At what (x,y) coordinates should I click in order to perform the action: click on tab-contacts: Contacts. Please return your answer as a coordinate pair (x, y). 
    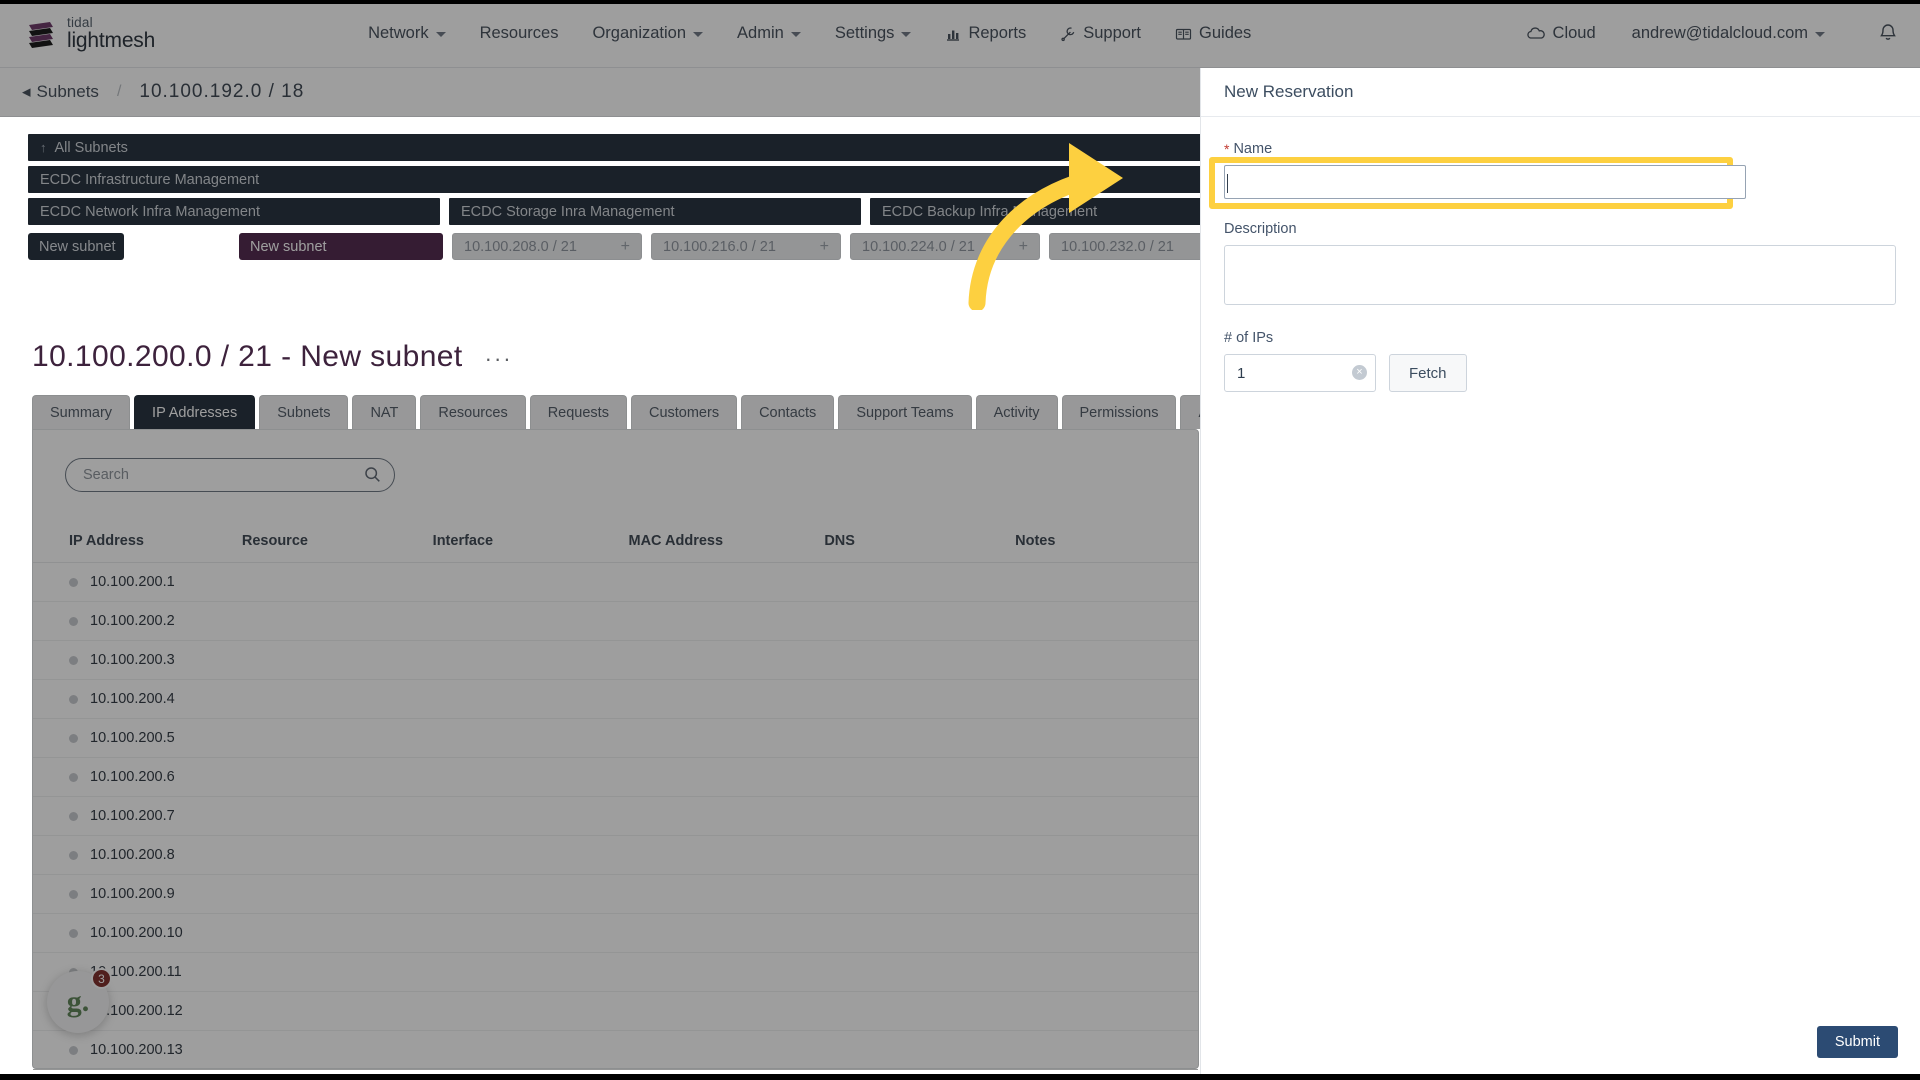
    Looking at the image, I should click on (788, 412).